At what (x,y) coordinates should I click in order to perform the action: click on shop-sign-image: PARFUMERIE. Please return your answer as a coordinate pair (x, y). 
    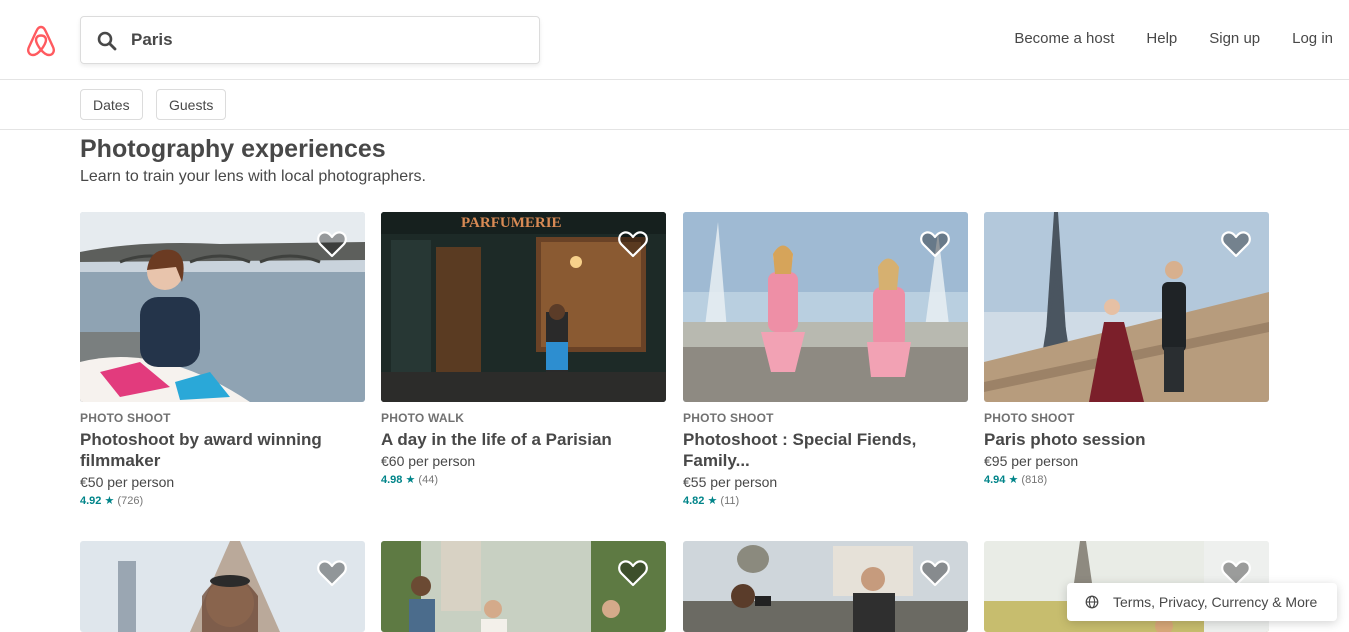
    Looking at the image, I should click on (511, 223).